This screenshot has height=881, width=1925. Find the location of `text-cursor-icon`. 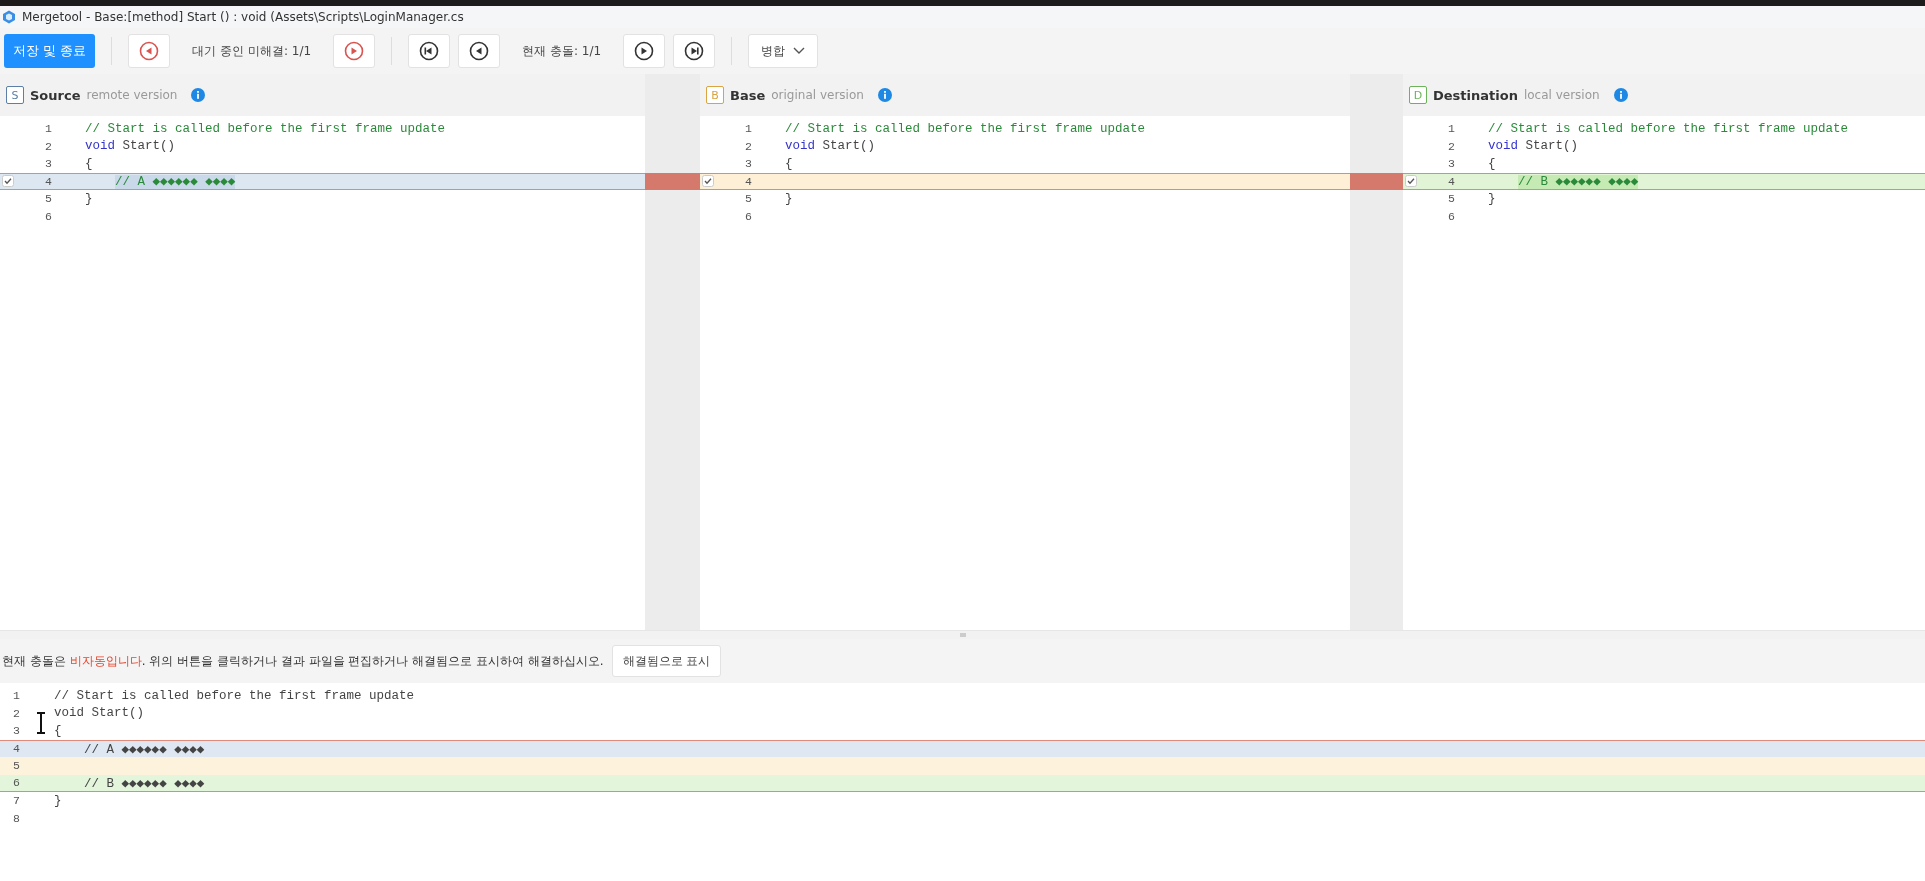

text-cursor-icon is located at coordinates (41, 723).